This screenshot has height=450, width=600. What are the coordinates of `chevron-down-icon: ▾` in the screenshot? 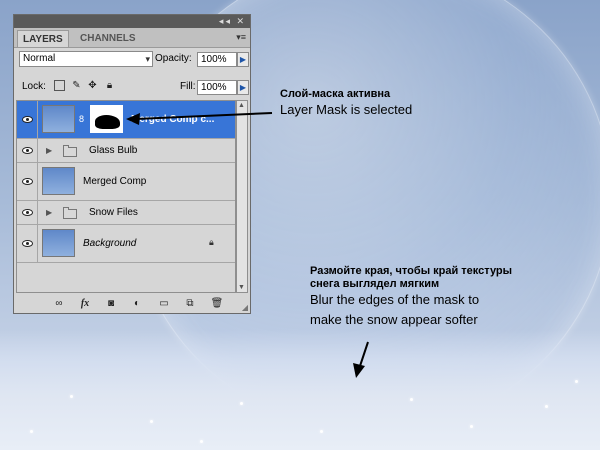 It's located at (147, 59).